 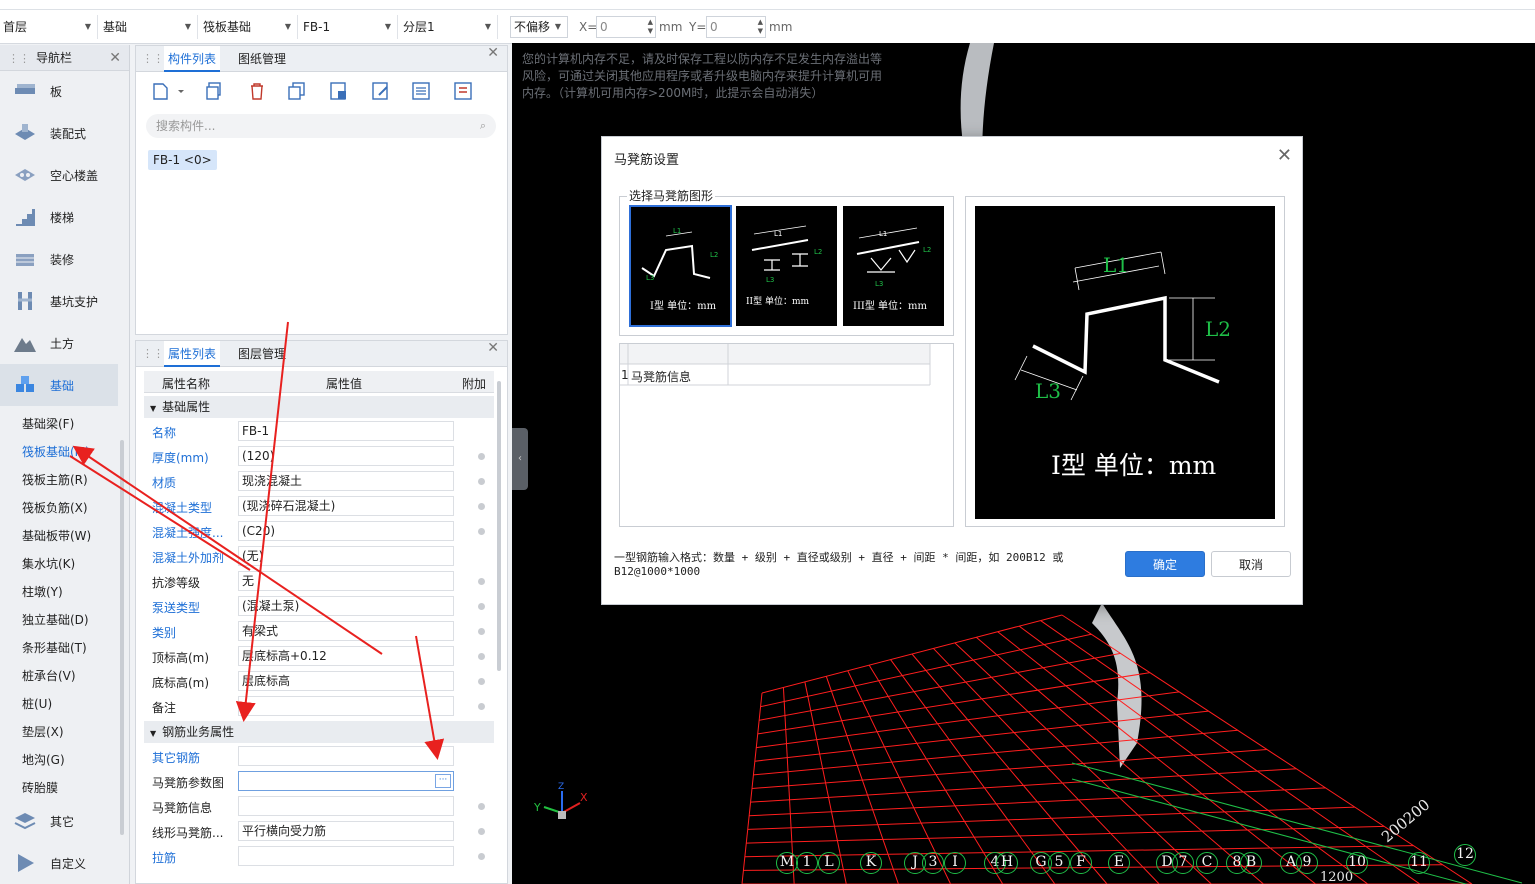 I want to click on tab-component-list: 构件列表, so click(x=192, y=59).